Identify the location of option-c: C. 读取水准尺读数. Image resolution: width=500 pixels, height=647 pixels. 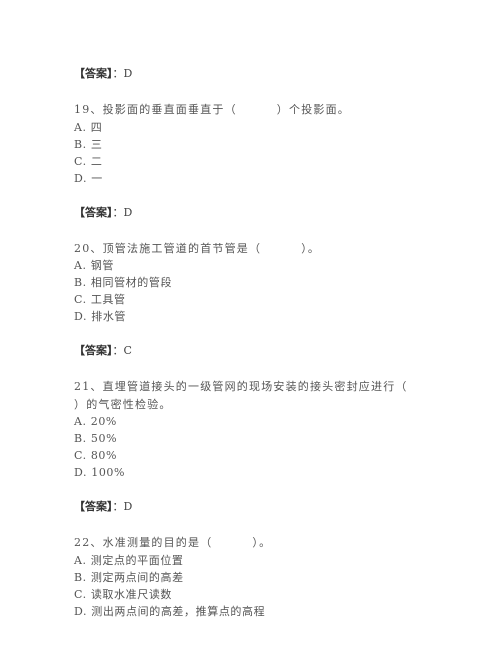
(123, 594).